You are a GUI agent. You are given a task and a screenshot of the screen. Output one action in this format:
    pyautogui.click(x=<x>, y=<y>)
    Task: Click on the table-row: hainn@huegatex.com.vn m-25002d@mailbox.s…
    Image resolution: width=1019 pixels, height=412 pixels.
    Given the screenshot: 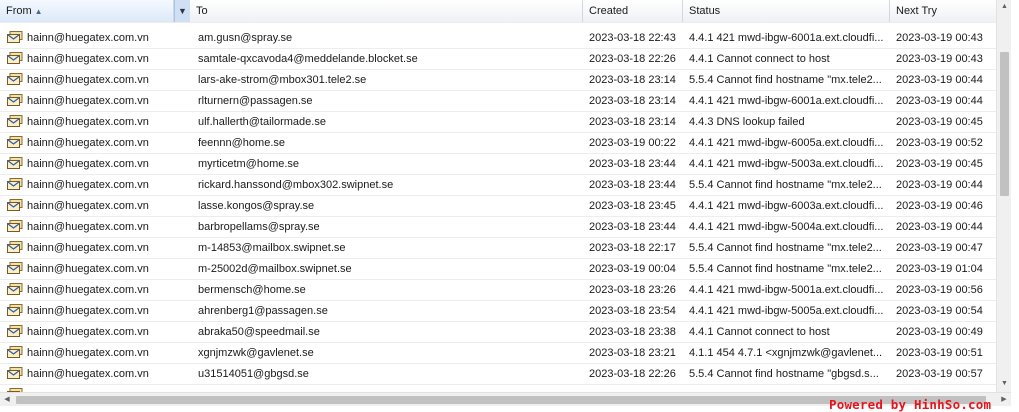 What is the action you would take?
    pyautogui.click(x=498, y=269)
    